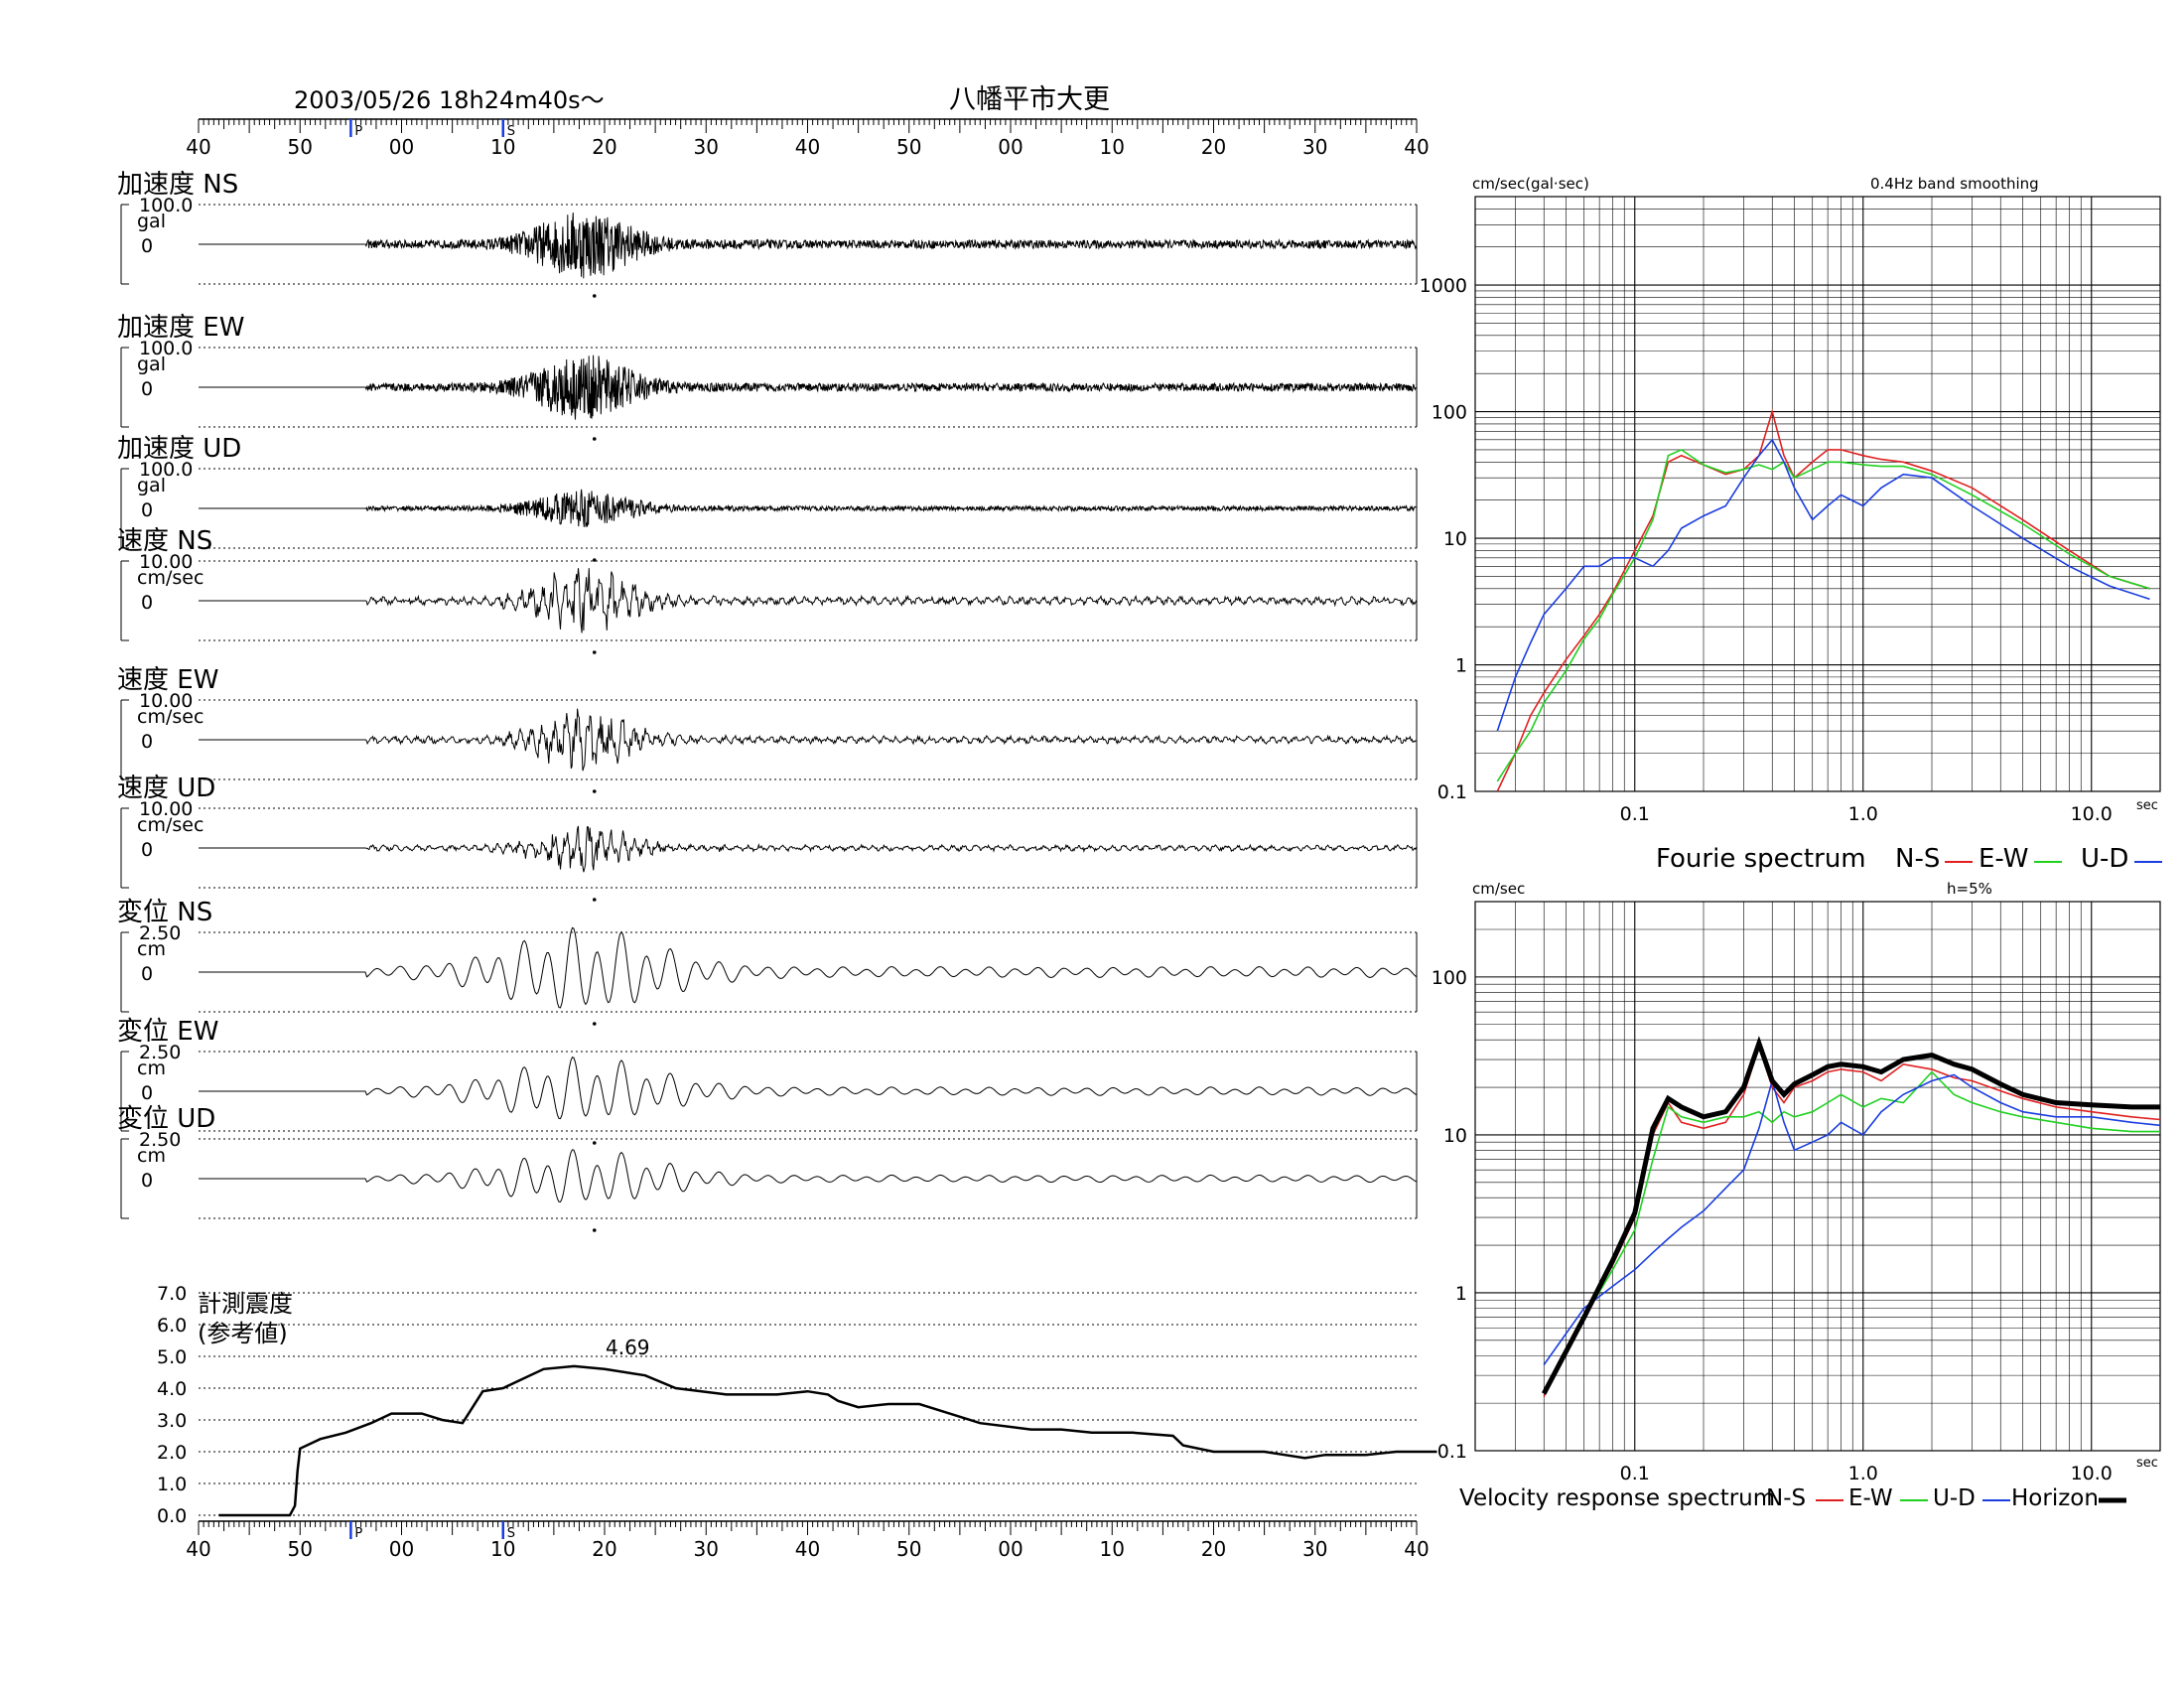 The height and width of the screenshot is (1692, 2184). What do you see at coordinates (1954, 184) in the screenshot?
I see `fourier-smoothing-label: 0.4Hz band smoothing` at bounding box center [1954, 184].